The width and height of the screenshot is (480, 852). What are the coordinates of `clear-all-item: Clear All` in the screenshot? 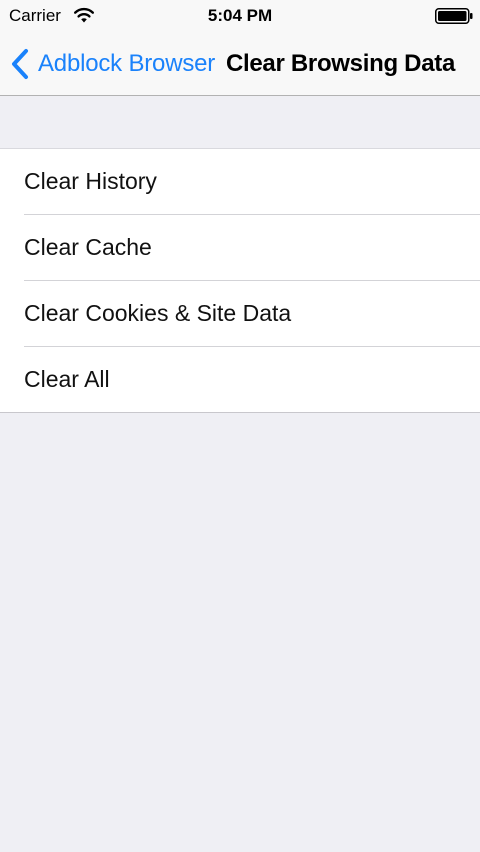 It's located at (240, 379).